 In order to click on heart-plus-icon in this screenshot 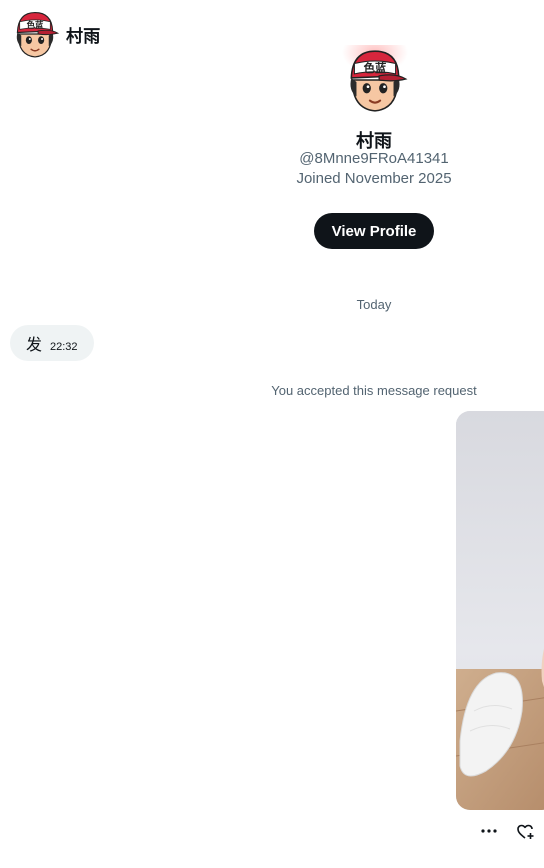, I will do `click(525, 831)`.